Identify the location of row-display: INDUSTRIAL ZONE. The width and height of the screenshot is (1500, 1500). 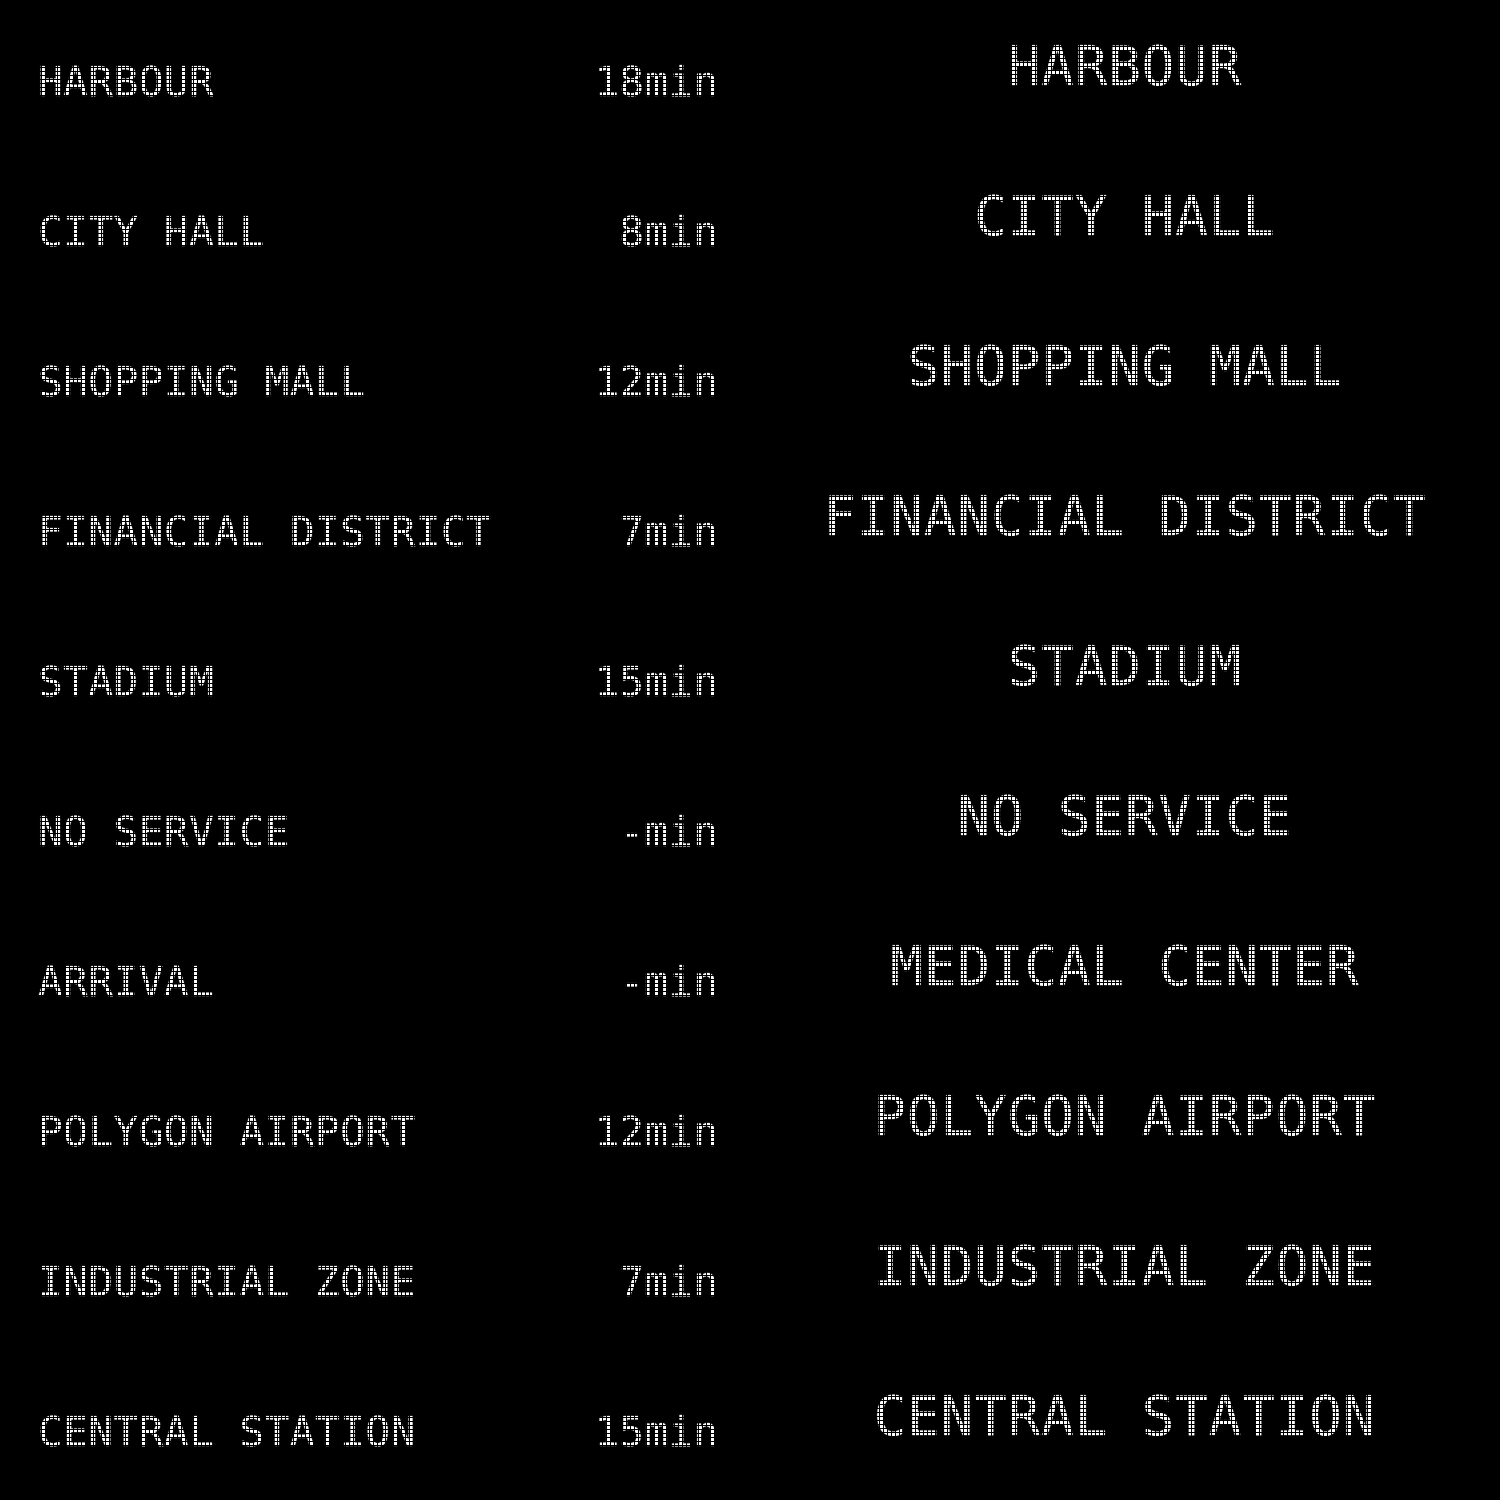
(1125, 1266).